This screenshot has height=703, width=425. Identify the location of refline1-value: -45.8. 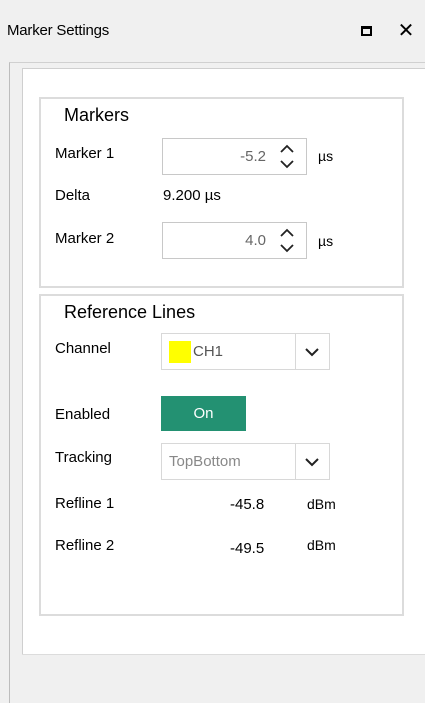
(247, 504).